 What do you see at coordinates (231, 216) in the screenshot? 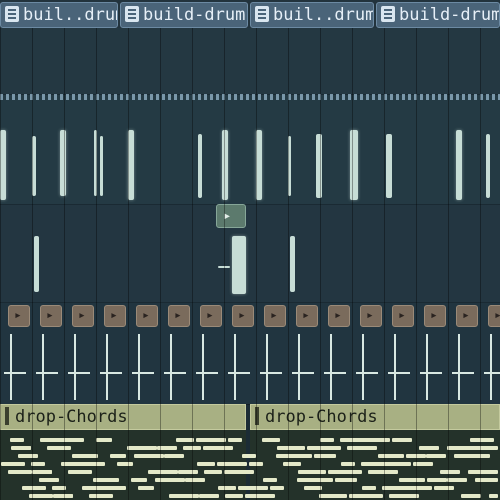
I see `audio-clip-icon` at bounding box center [231, 216].